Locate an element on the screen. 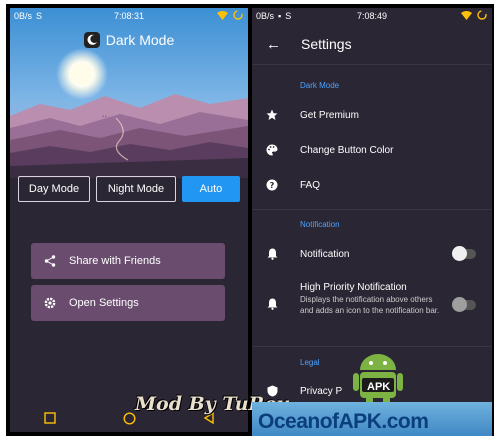 This screenshot has height=441, width=500. status-time: 7:08:31 is located at coordinates (129, 16).